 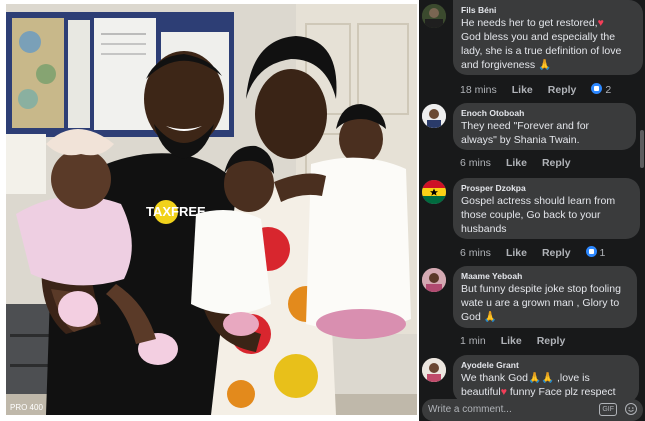 What do you see at coordinates (544, 113) in the screenshot?
I see `comment-author: Enoch Otoboah` at bounding box center [544, 113].